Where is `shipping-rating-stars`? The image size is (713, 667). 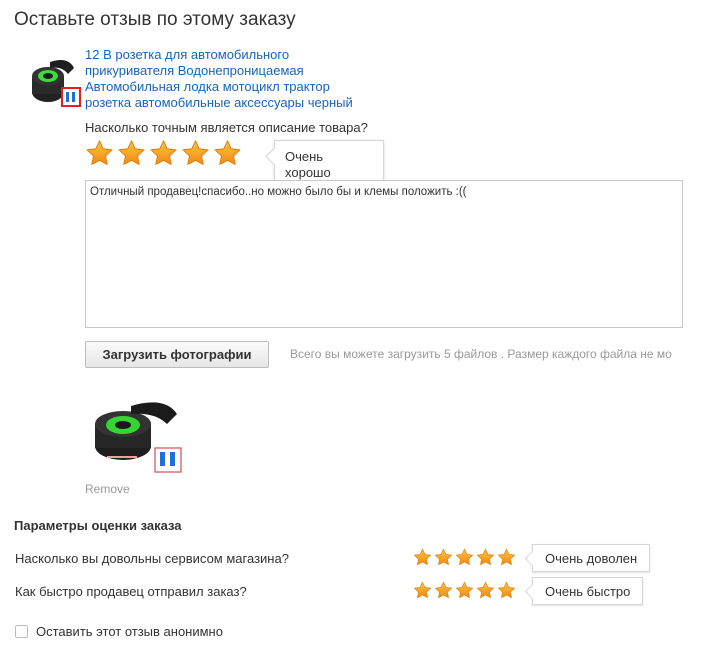 shipping-rating-stars is located at coordinates (464, 590).